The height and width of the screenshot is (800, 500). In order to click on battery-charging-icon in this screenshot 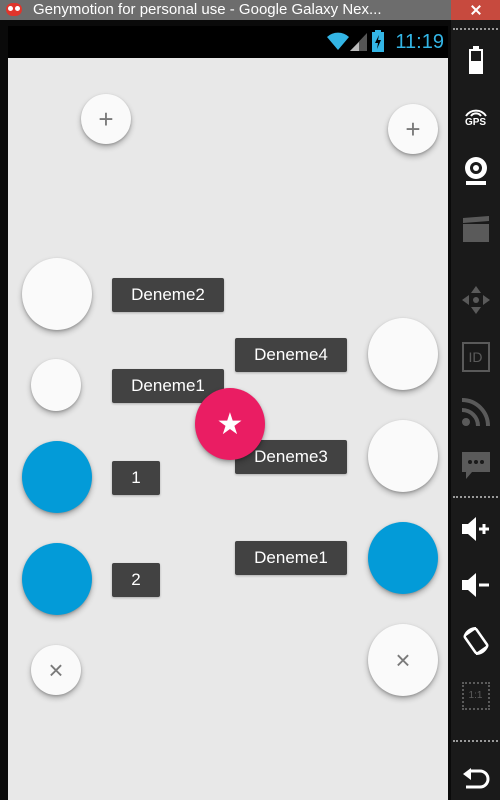, I will do `click(378, 41)`.